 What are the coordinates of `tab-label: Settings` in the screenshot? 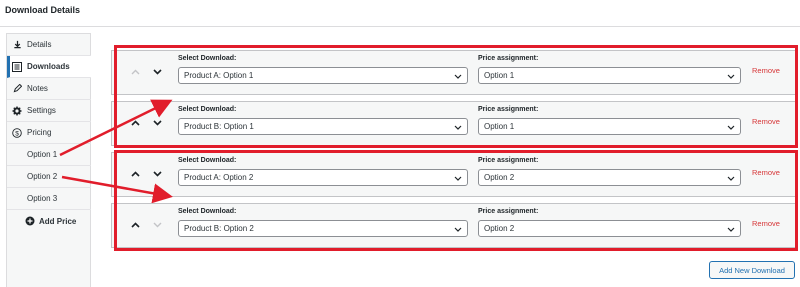 It's located at (41, 110).